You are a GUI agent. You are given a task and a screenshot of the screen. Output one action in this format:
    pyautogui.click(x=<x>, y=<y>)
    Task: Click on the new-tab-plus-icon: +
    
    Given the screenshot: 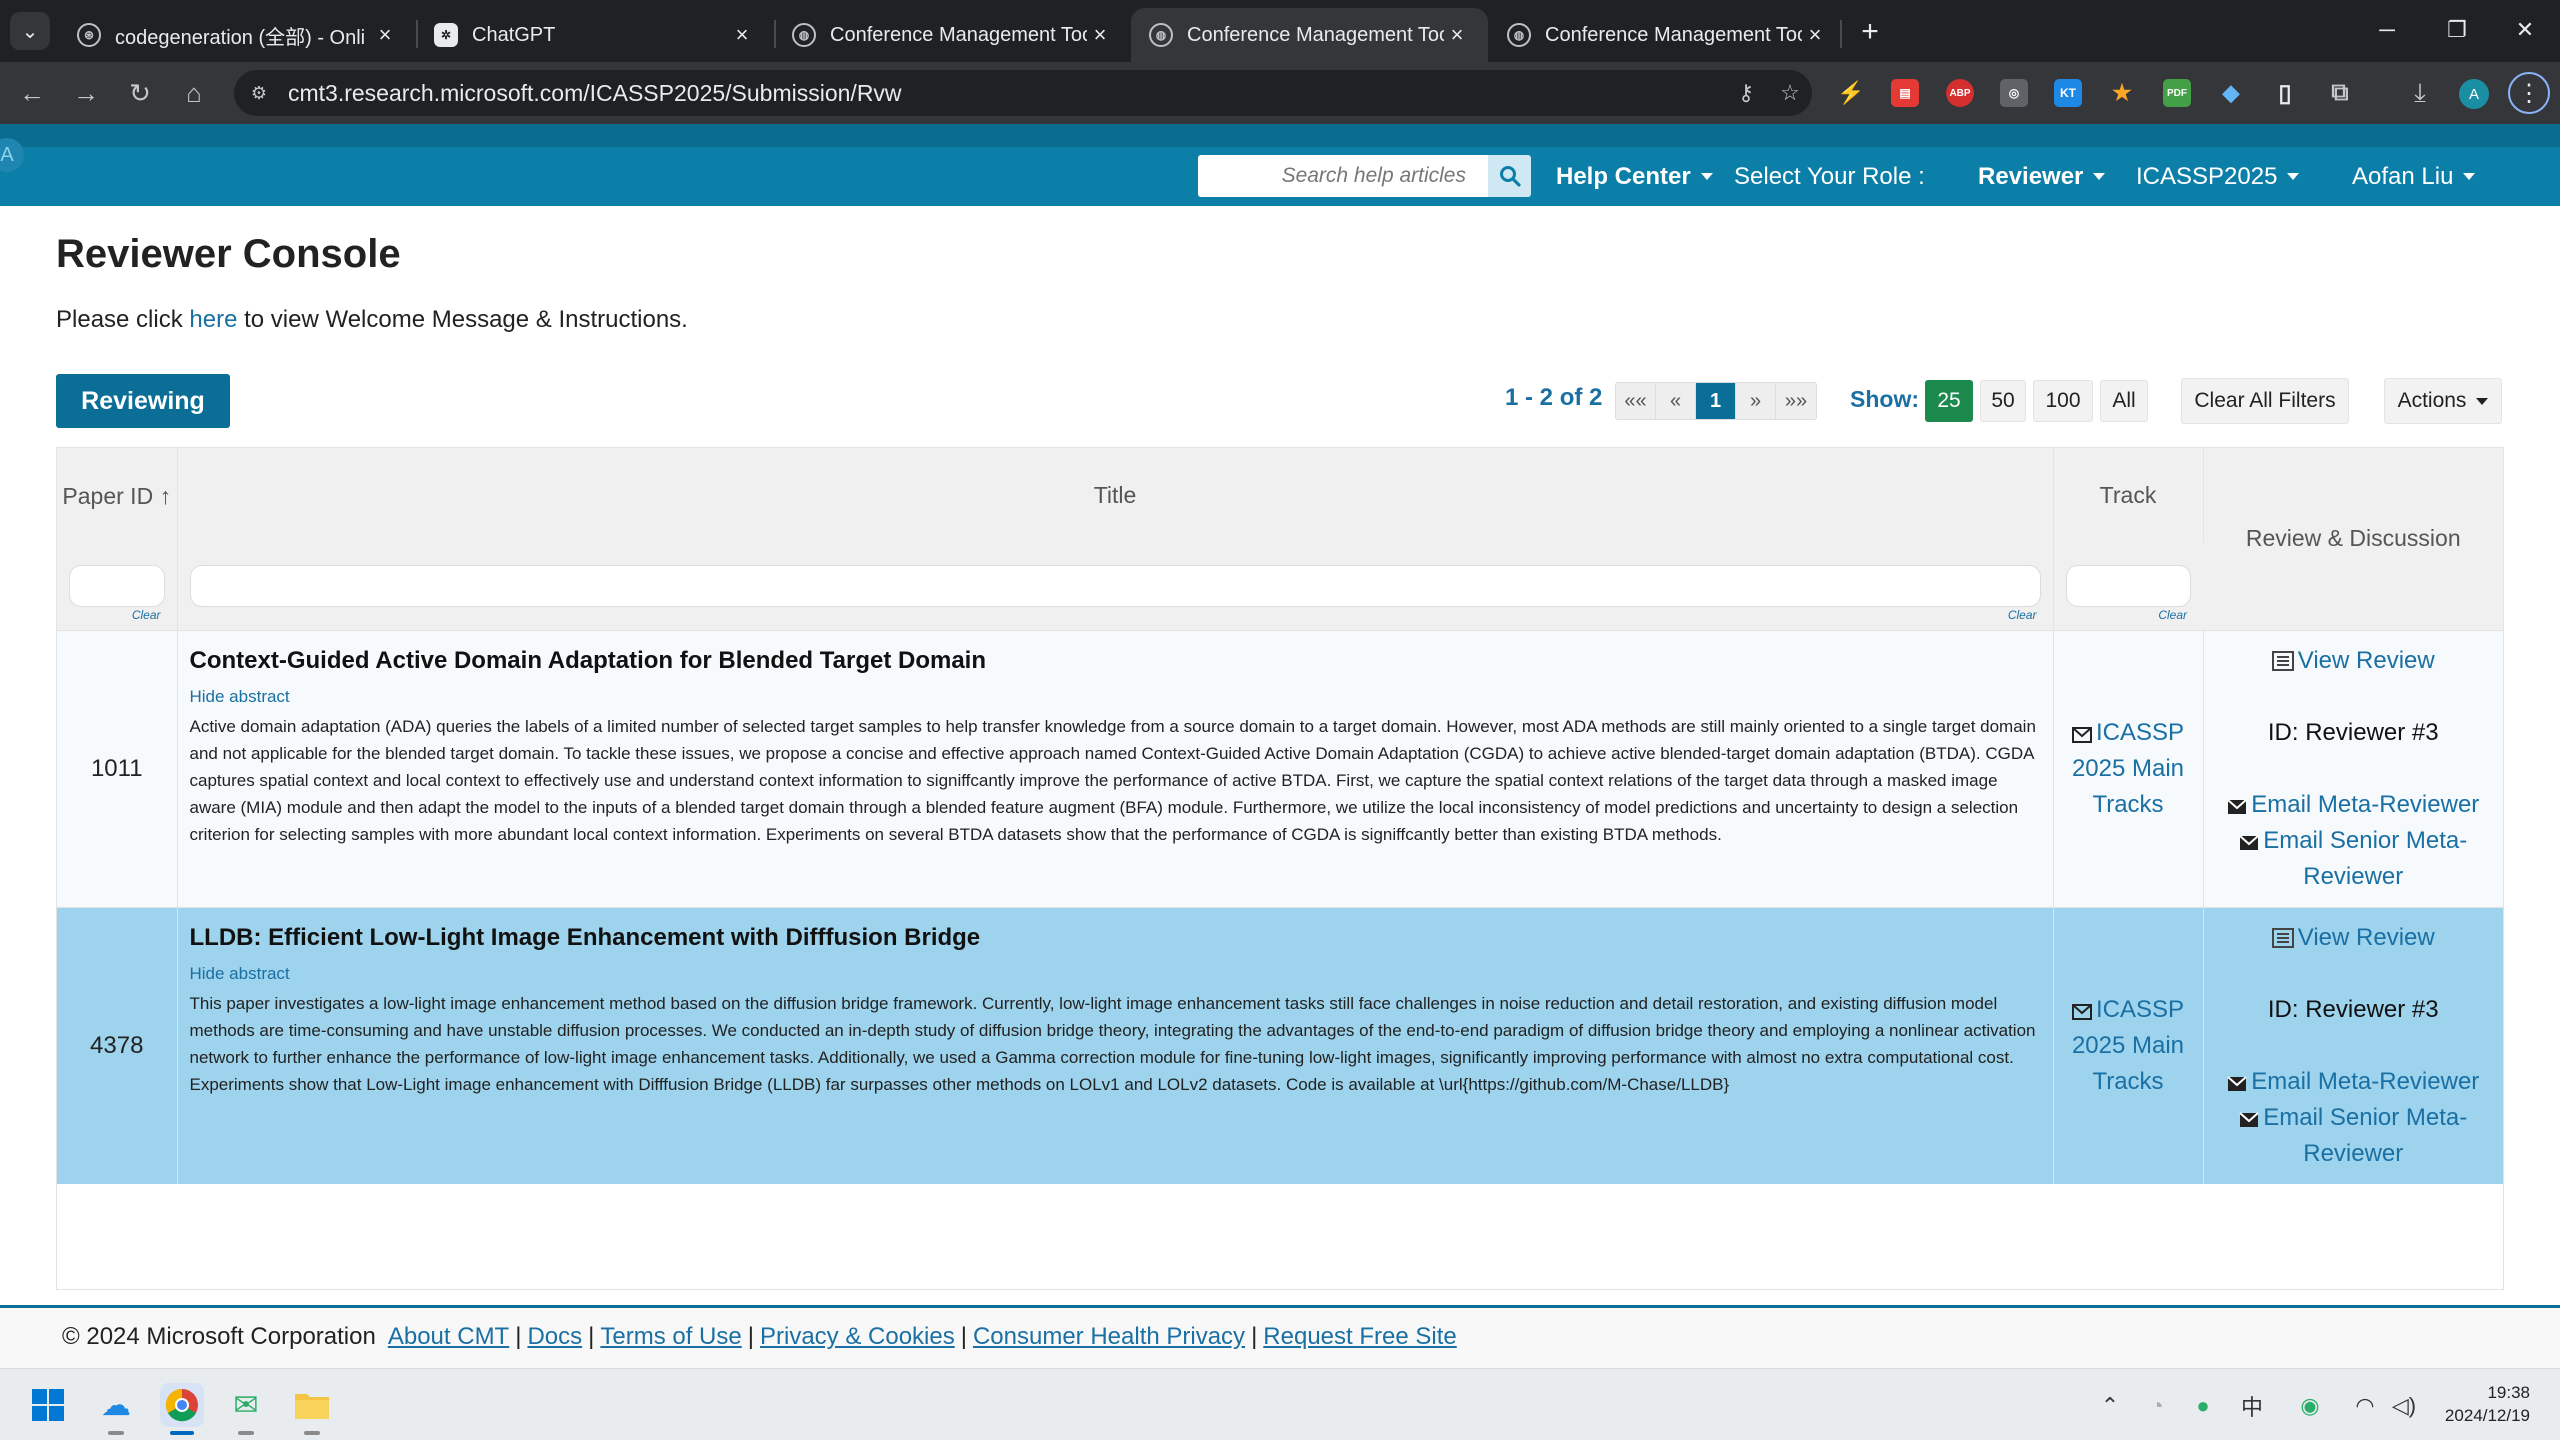 What is the action you would take?
    pyautogui.click(x=1870, y=32)
    